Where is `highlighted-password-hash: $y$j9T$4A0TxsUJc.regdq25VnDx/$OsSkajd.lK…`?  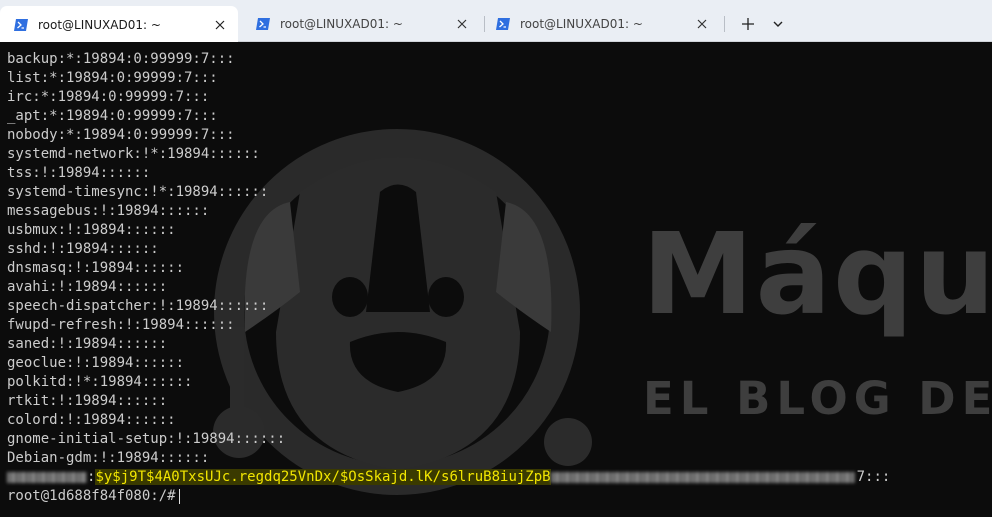 highlighted-password-hash: $y$j9T$4A0TxsUJc.regdq25VnDx/$OsSkajd.lK… is located at coordinates (323, 477).